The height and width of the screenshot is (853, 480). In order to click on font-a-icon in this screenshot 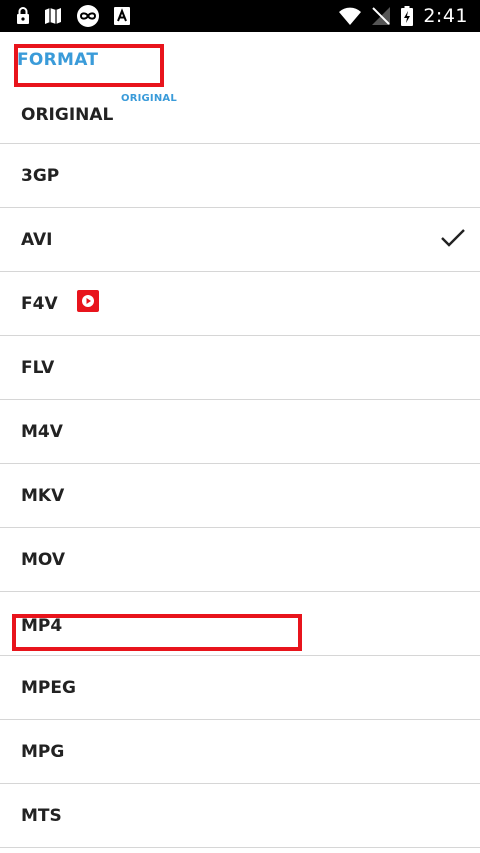, I will do `click(122, 16)`.